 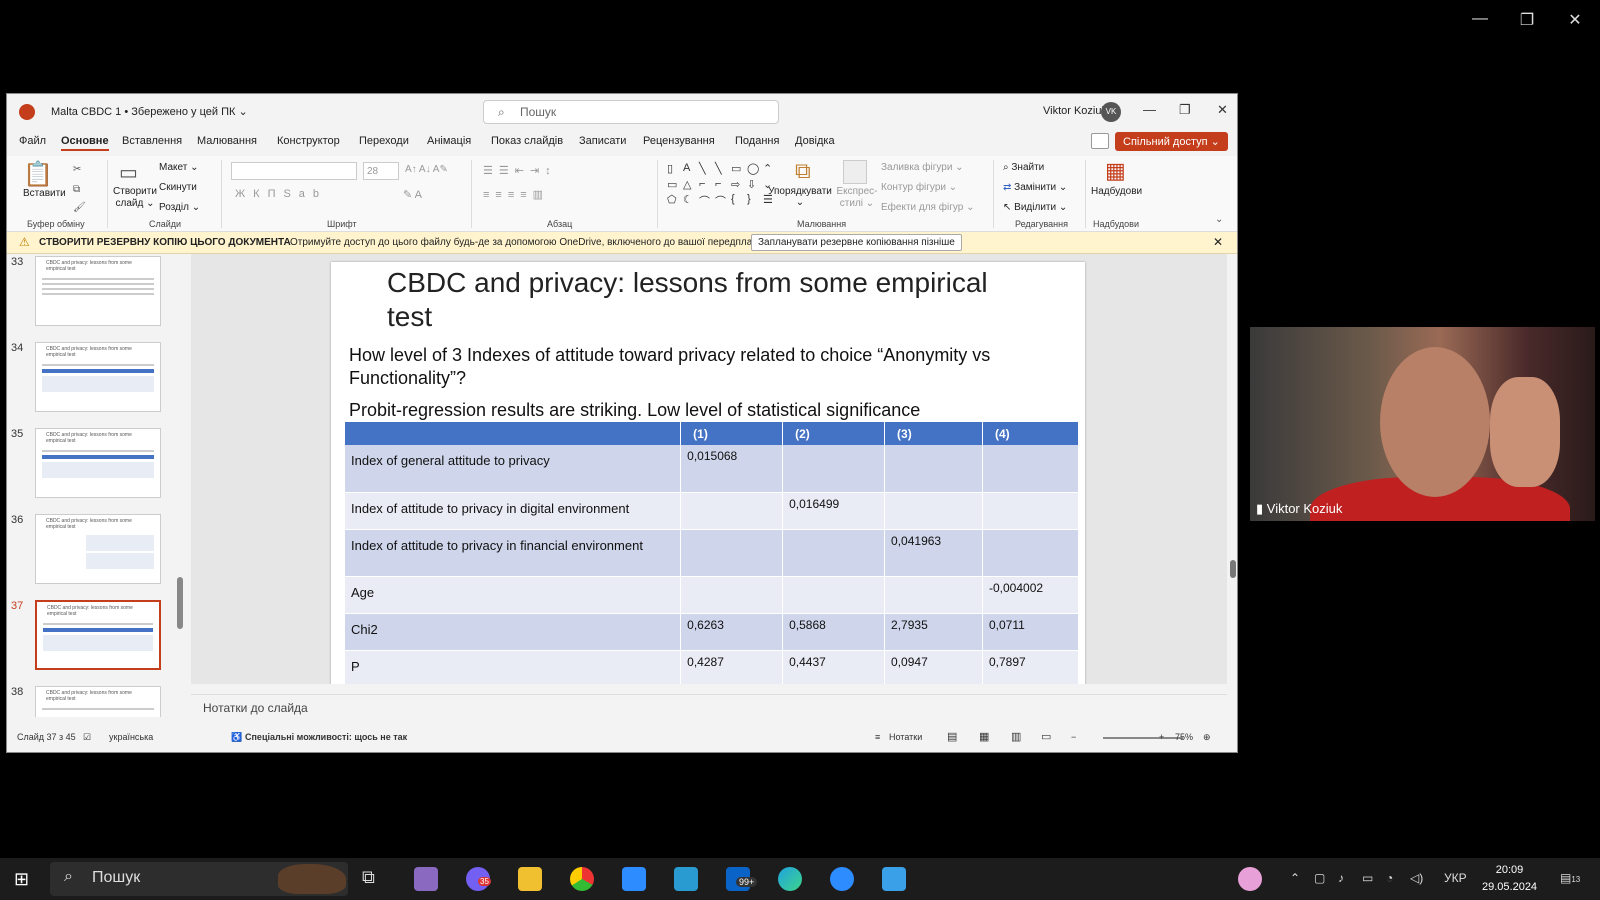 I want to click on edge-icon, so click(x=790, y=879).